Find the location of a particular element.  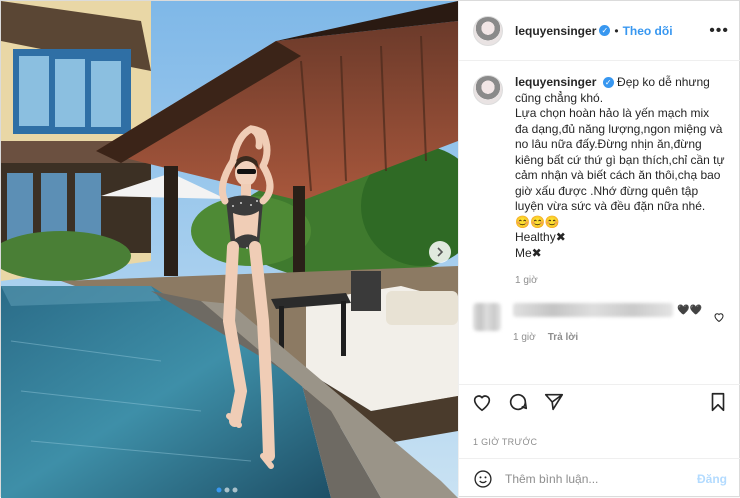

carousel-dot-active is located at coordinates (219, 490).